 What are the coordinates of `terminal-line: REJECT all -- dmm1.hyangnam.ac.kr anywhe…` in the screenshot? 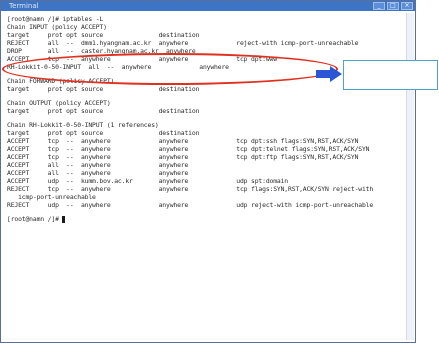 It's located at (183, 43).